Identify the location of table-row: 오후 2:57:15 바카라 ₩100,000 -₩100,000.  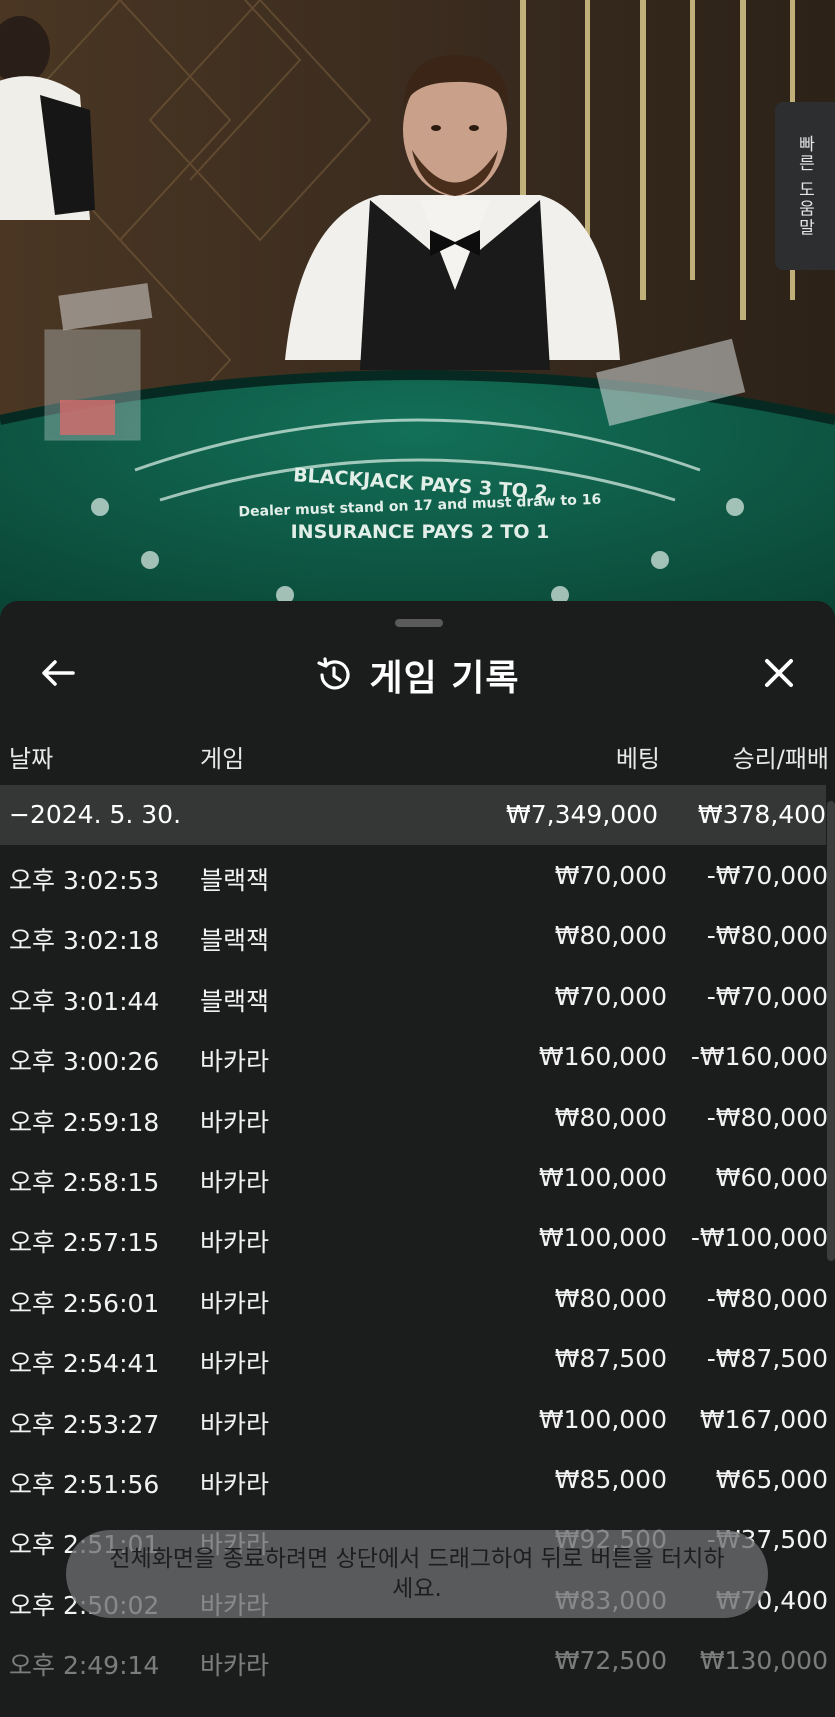
(417, 1237).